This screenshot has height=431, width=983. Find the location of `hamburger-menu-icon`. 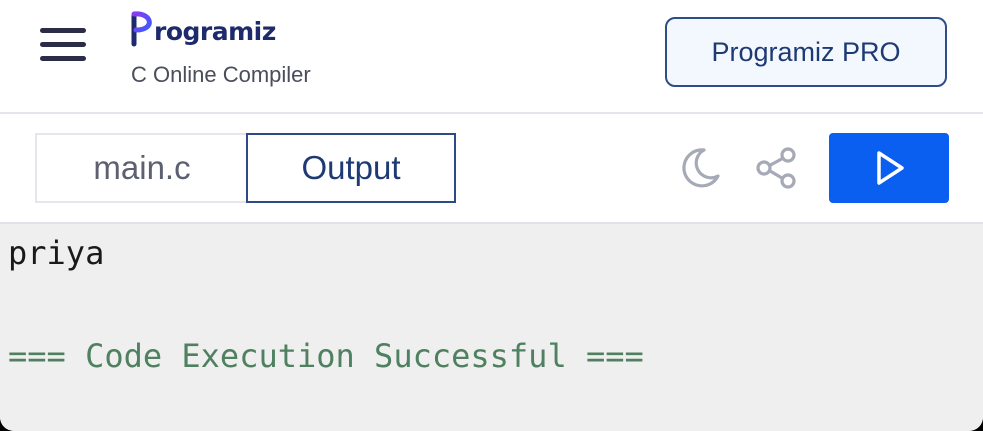

hamburger-menu-icon is located at coordinates (63, 45).